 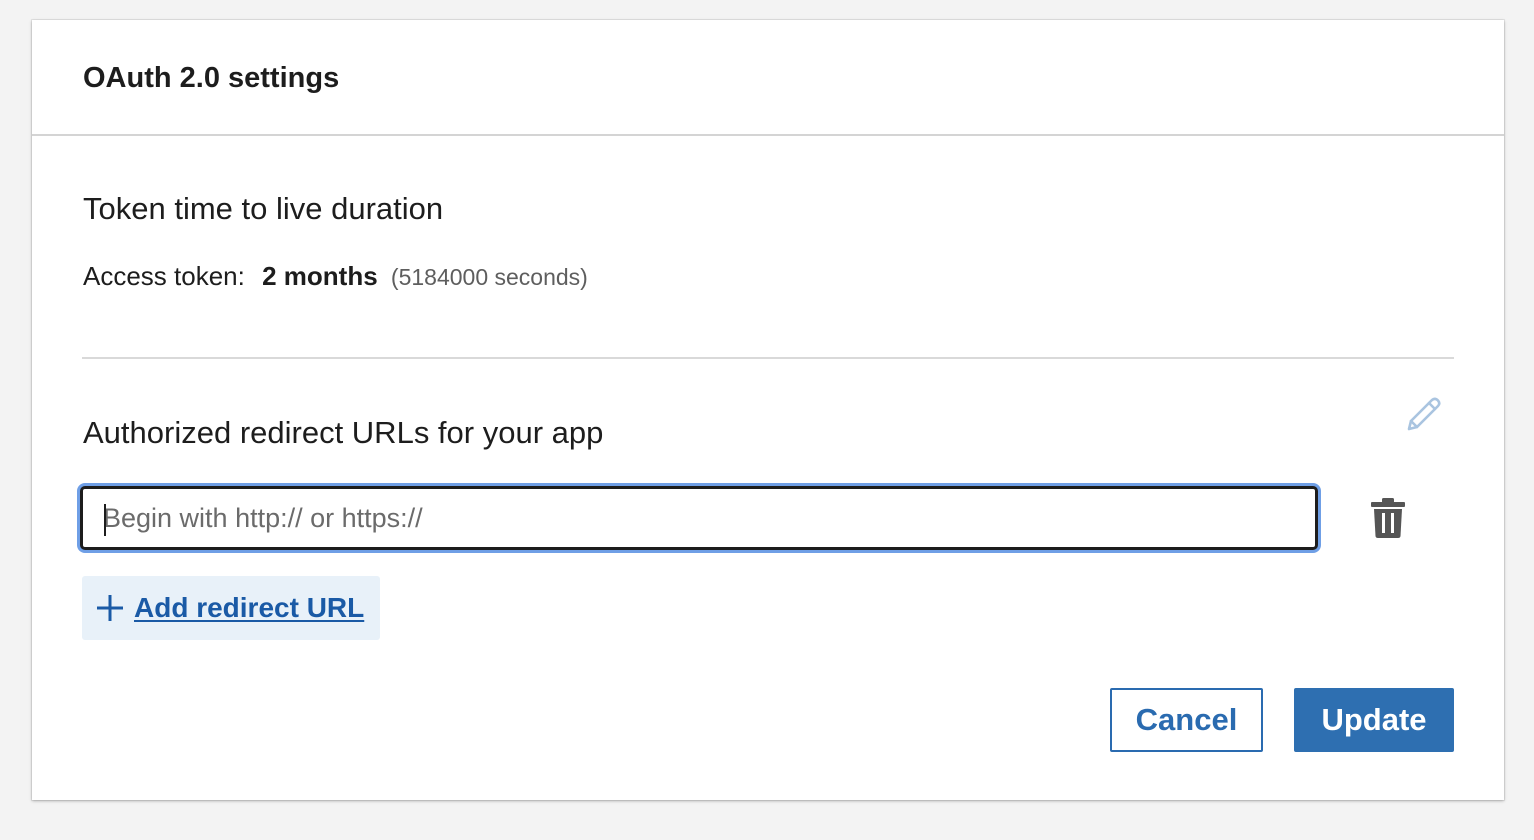 I want to click on cancel-button: Cancel, so click(x=1186, y=720).